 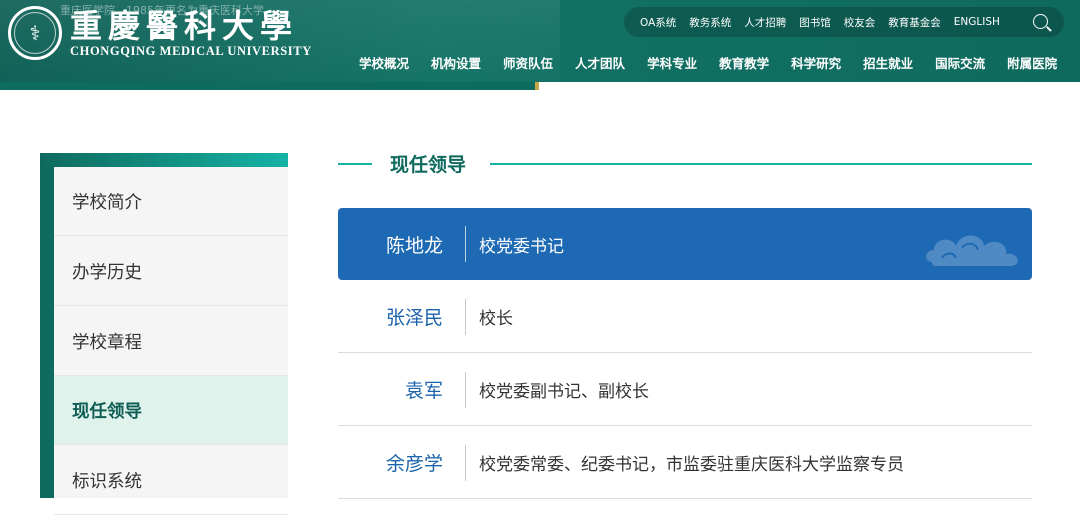 I want to click on nav-talent-teams: 人才团队, so click(x=600, y=62).